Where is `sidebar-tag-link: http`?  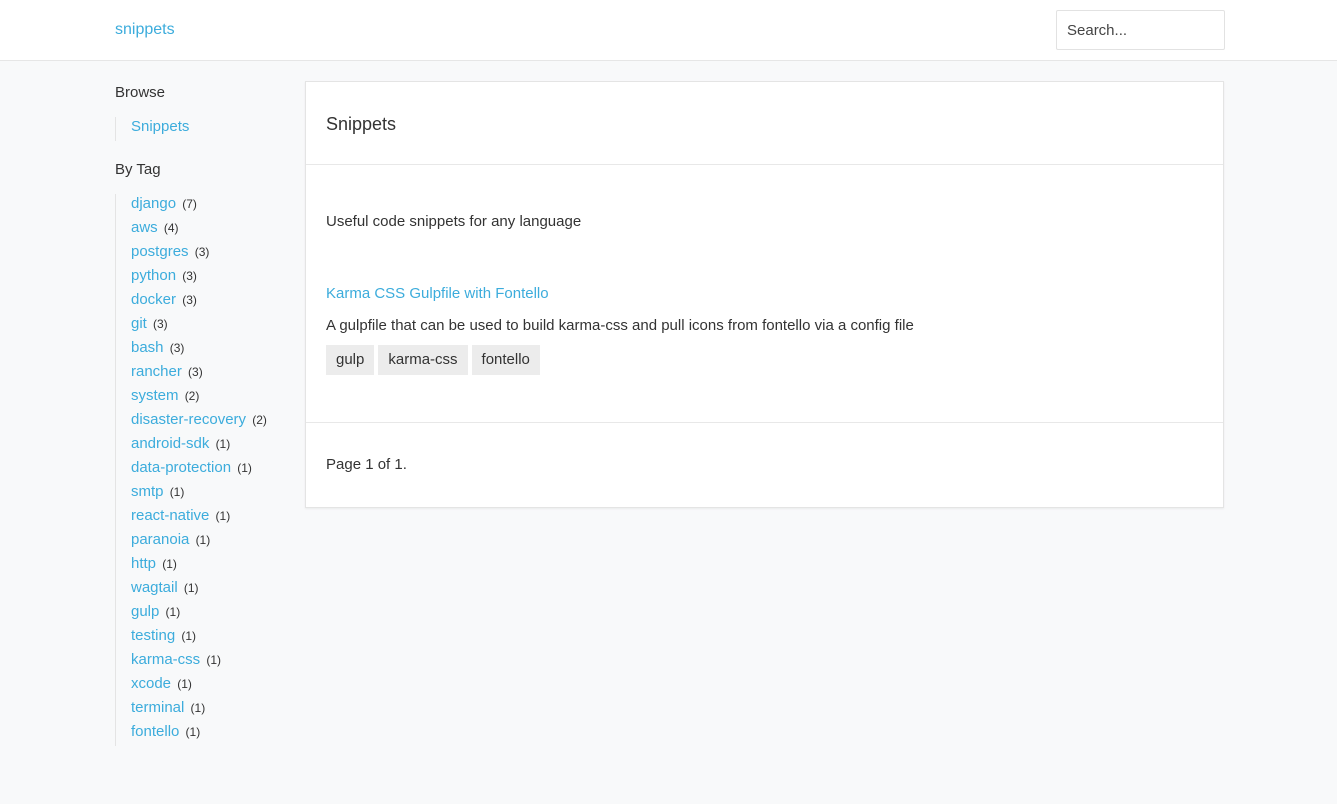 sidebar-tag-link: http is located at coordinates (143, 563).